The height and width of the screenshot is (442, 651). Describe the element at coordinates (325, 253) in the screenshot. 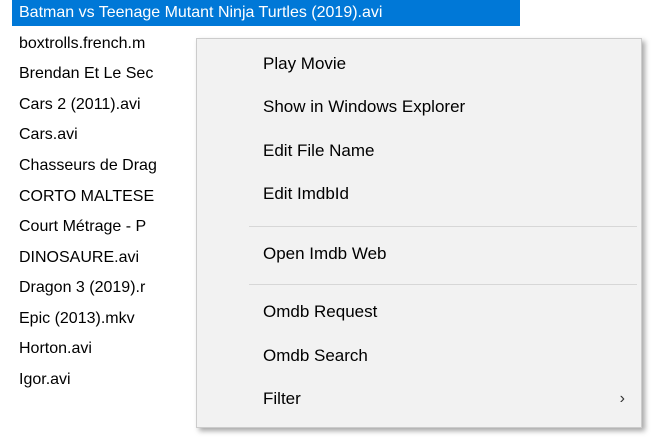

I see `menu-item-label: Open Imdb Web` at that location.